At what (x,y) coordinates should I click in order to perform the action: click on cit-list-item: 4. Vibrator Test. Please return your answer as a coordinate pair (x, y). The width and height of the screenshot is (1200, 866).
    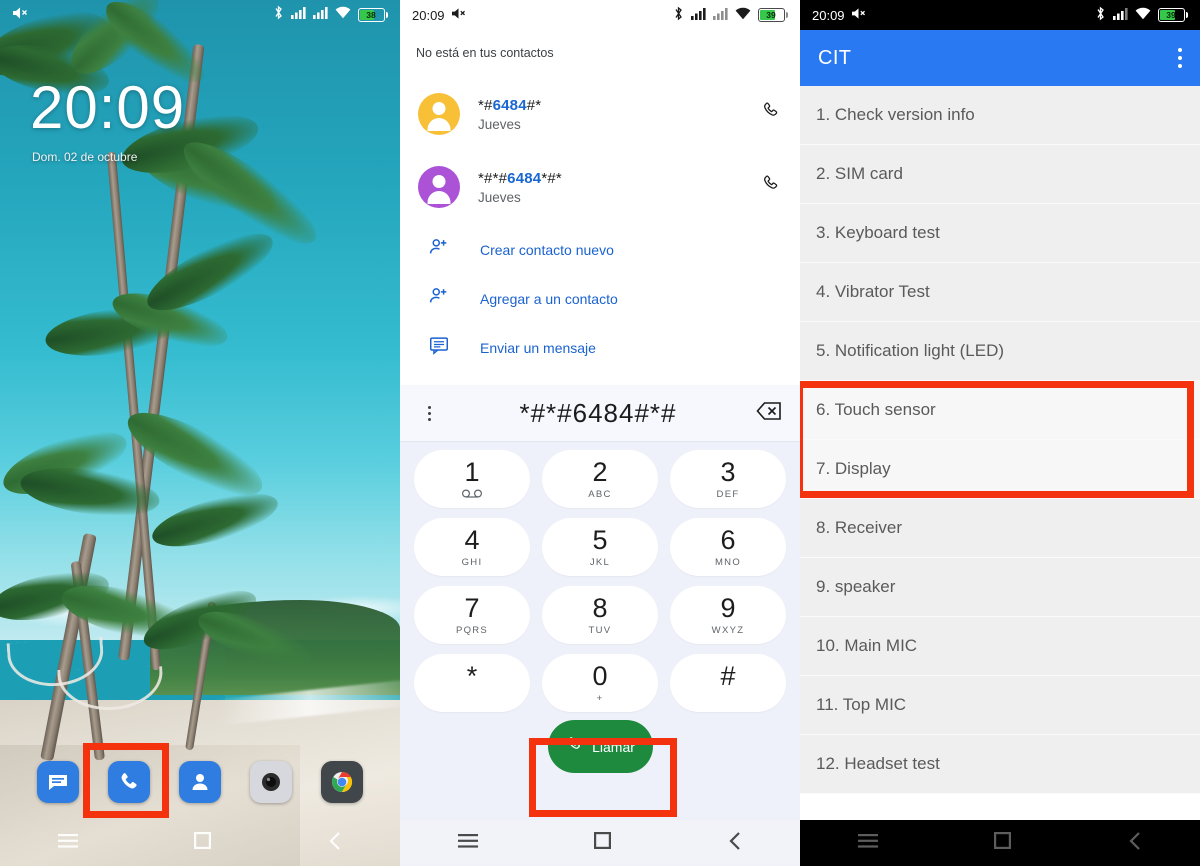
    Looking at the image, I should click on (1000, 292).